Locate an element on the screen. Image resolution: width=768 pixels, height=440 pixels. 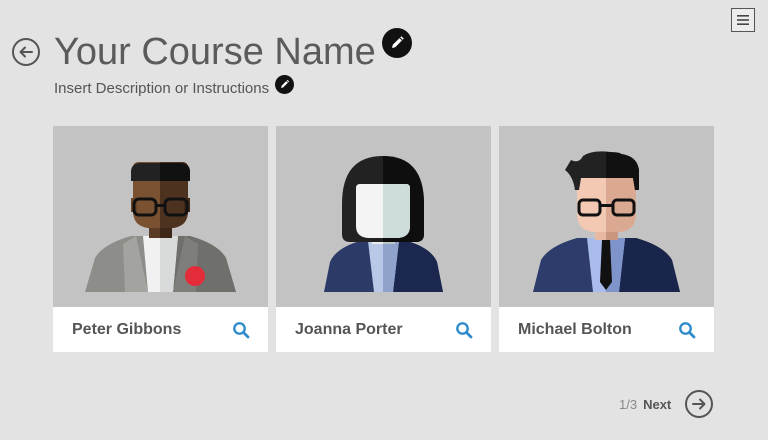
pager: 1/3 Next is located at coordinates (666, 404).